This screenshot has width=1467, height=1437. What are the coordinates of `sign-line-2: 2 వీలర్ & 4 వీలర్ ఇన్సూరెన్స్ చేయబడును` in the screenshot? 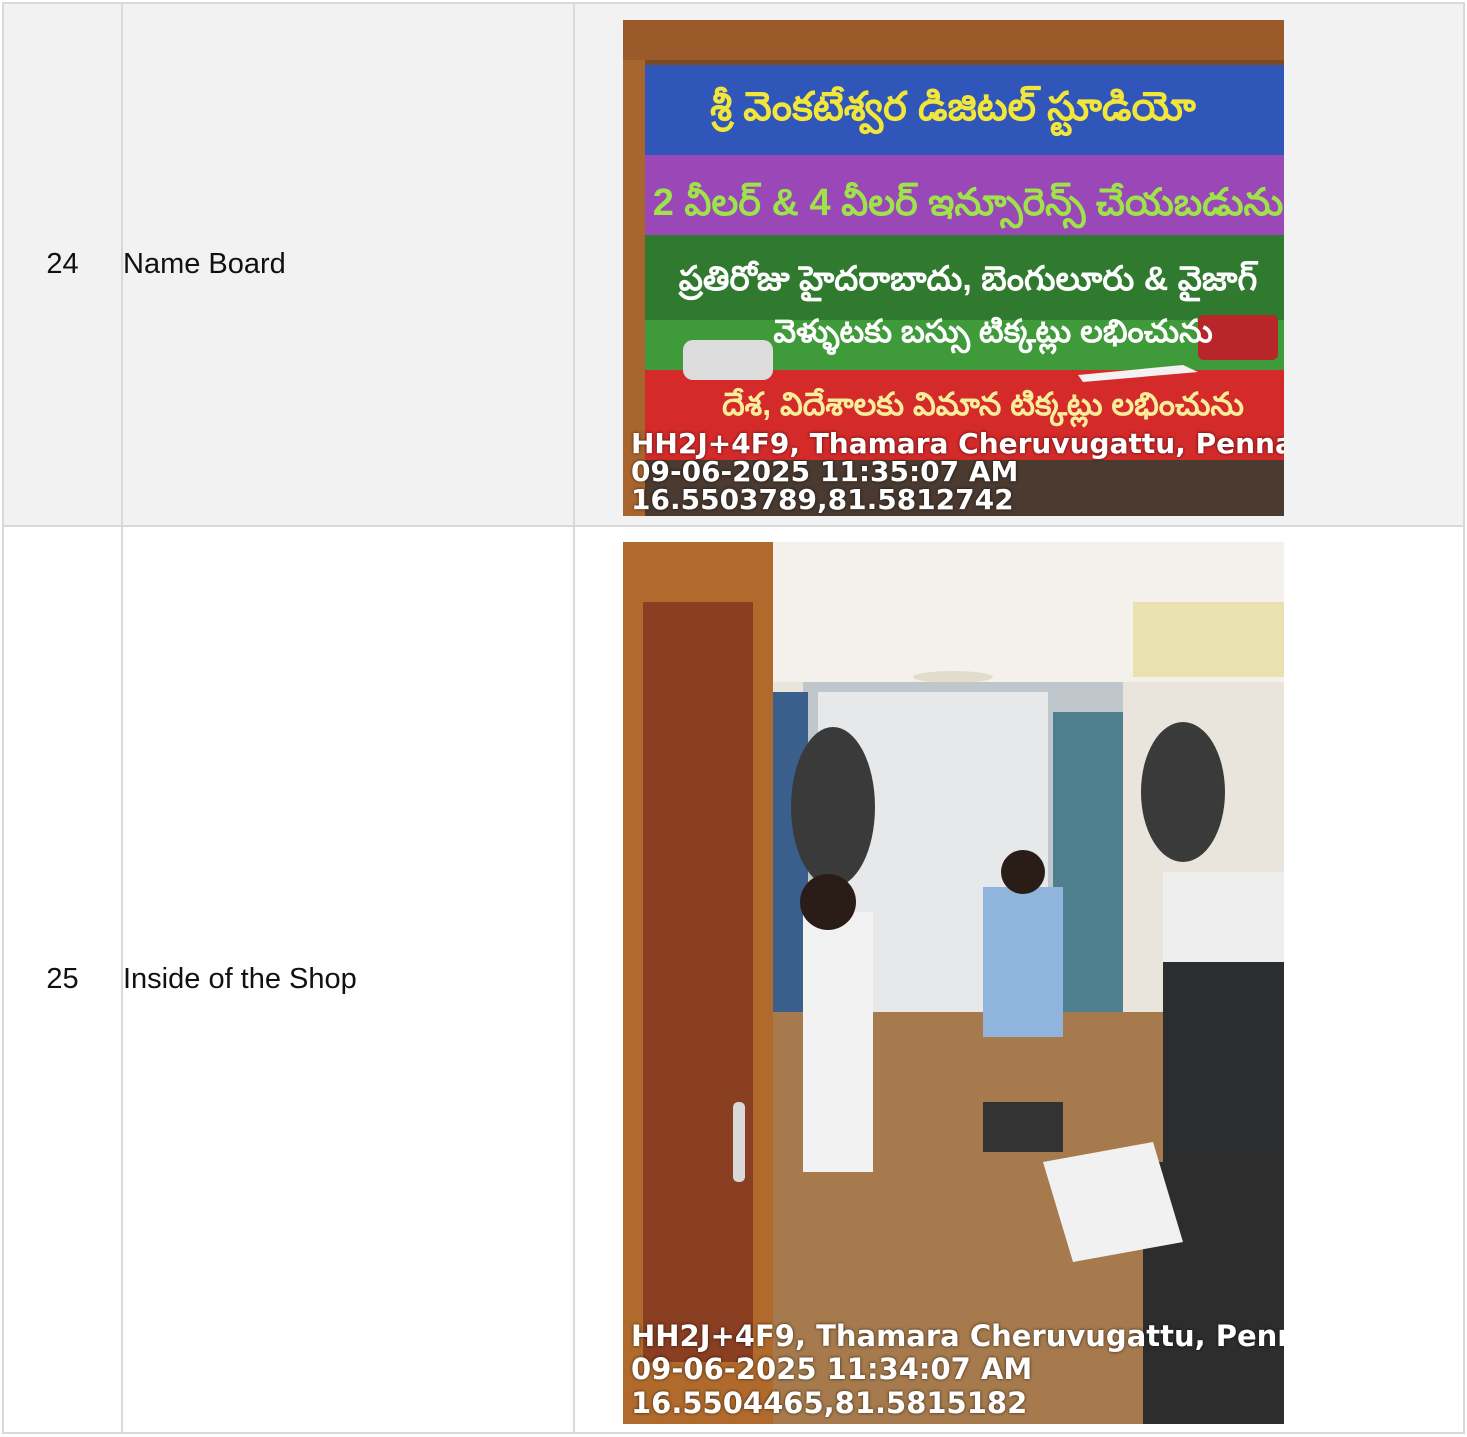 It's located at (968, 205).